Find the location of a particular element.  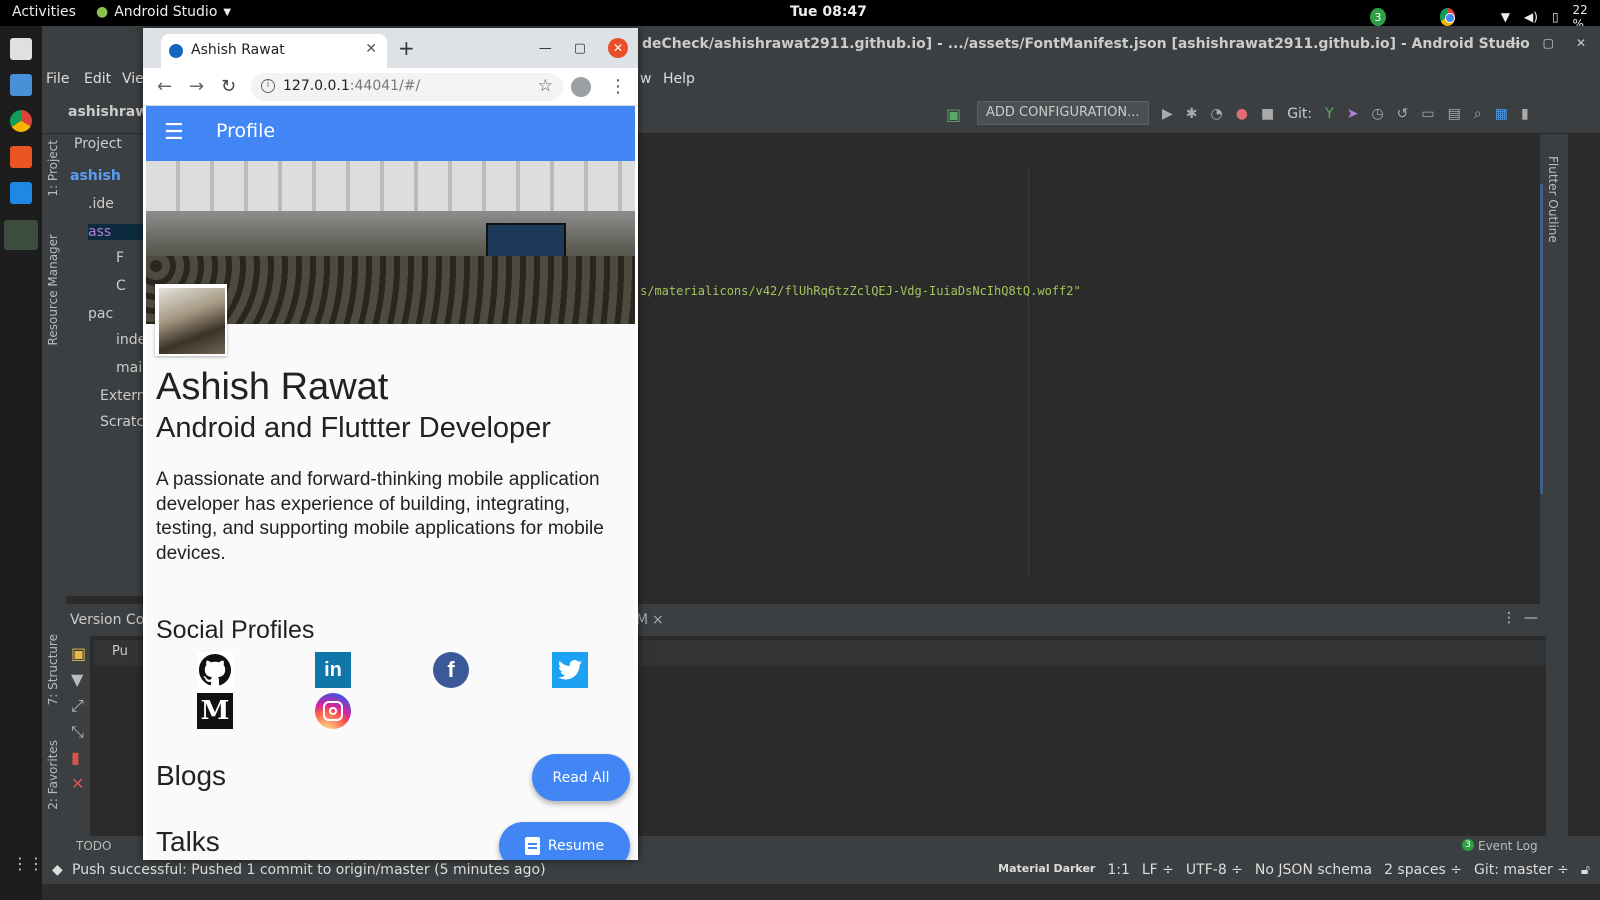

scrollbar is located at coordinates (1541, 339).